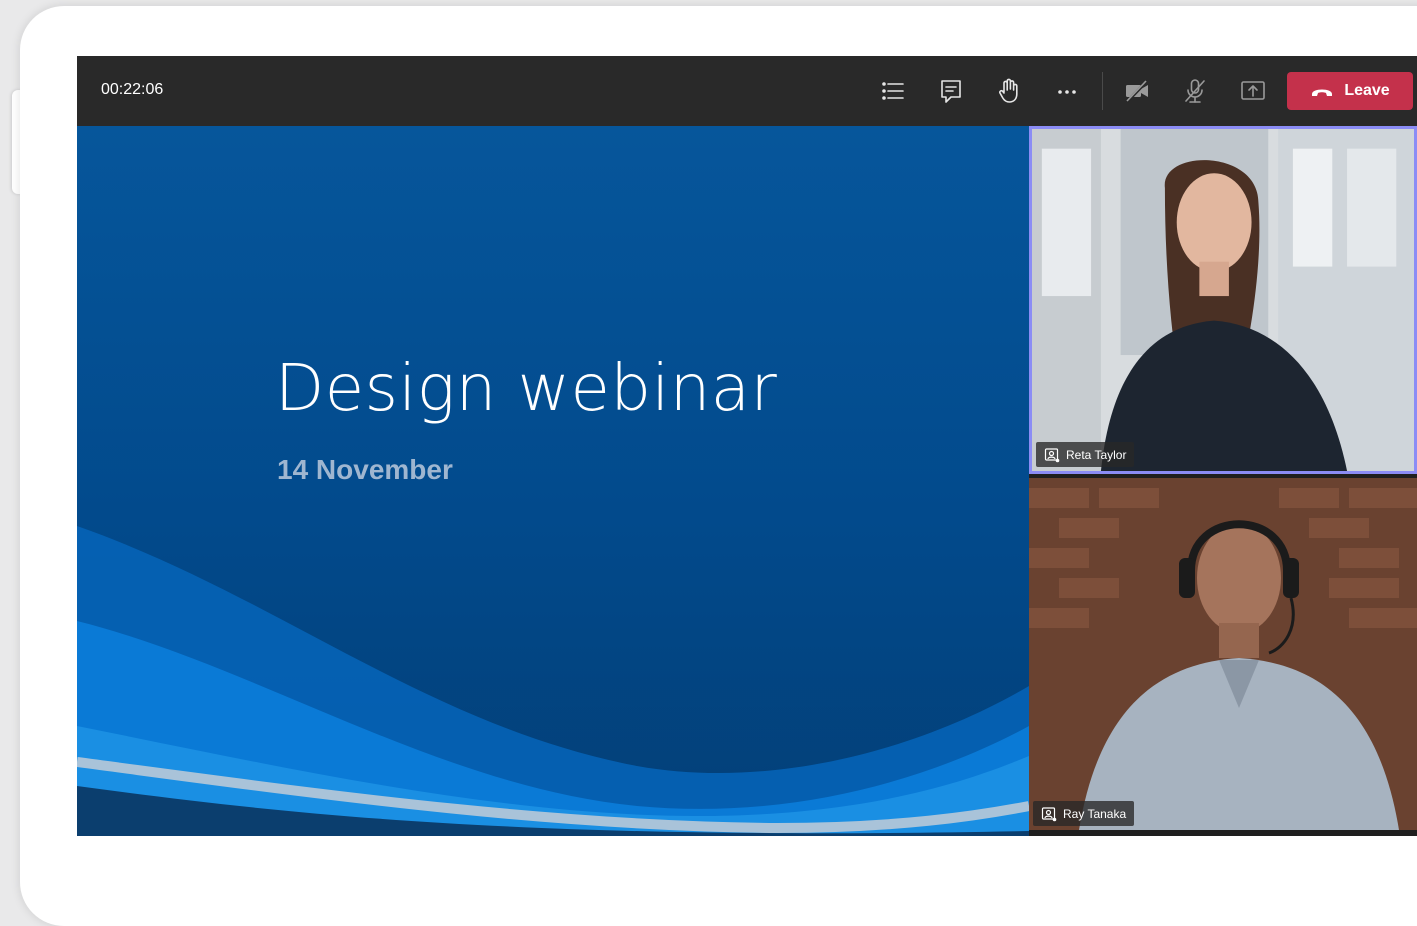  I want to click on camera-off-icon, so click(1137, 91).